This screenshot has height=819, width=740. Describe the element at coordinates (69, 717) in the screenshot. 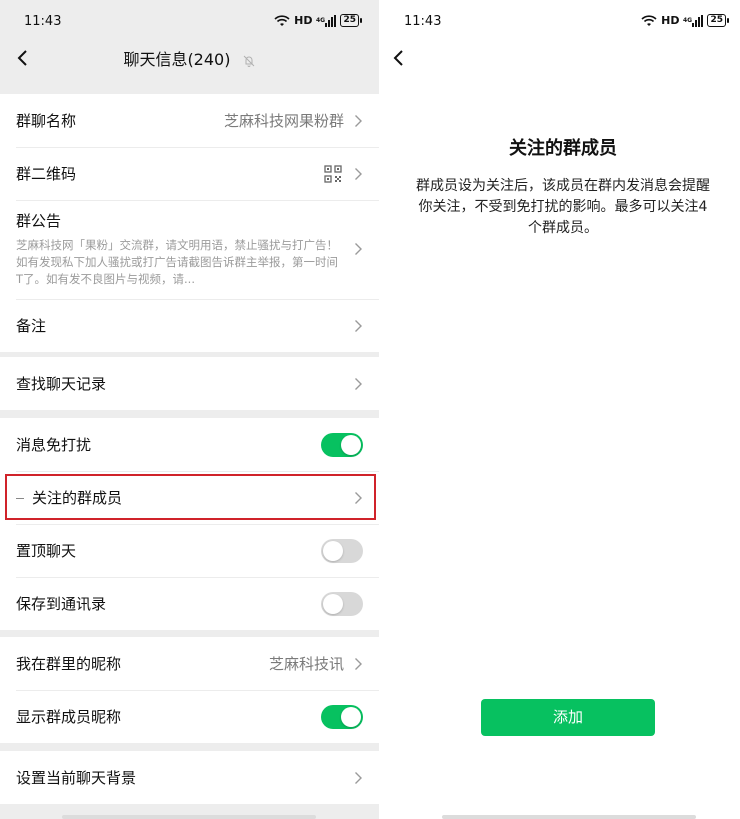

I see `row-label: 显示群成员昵称` at that location.